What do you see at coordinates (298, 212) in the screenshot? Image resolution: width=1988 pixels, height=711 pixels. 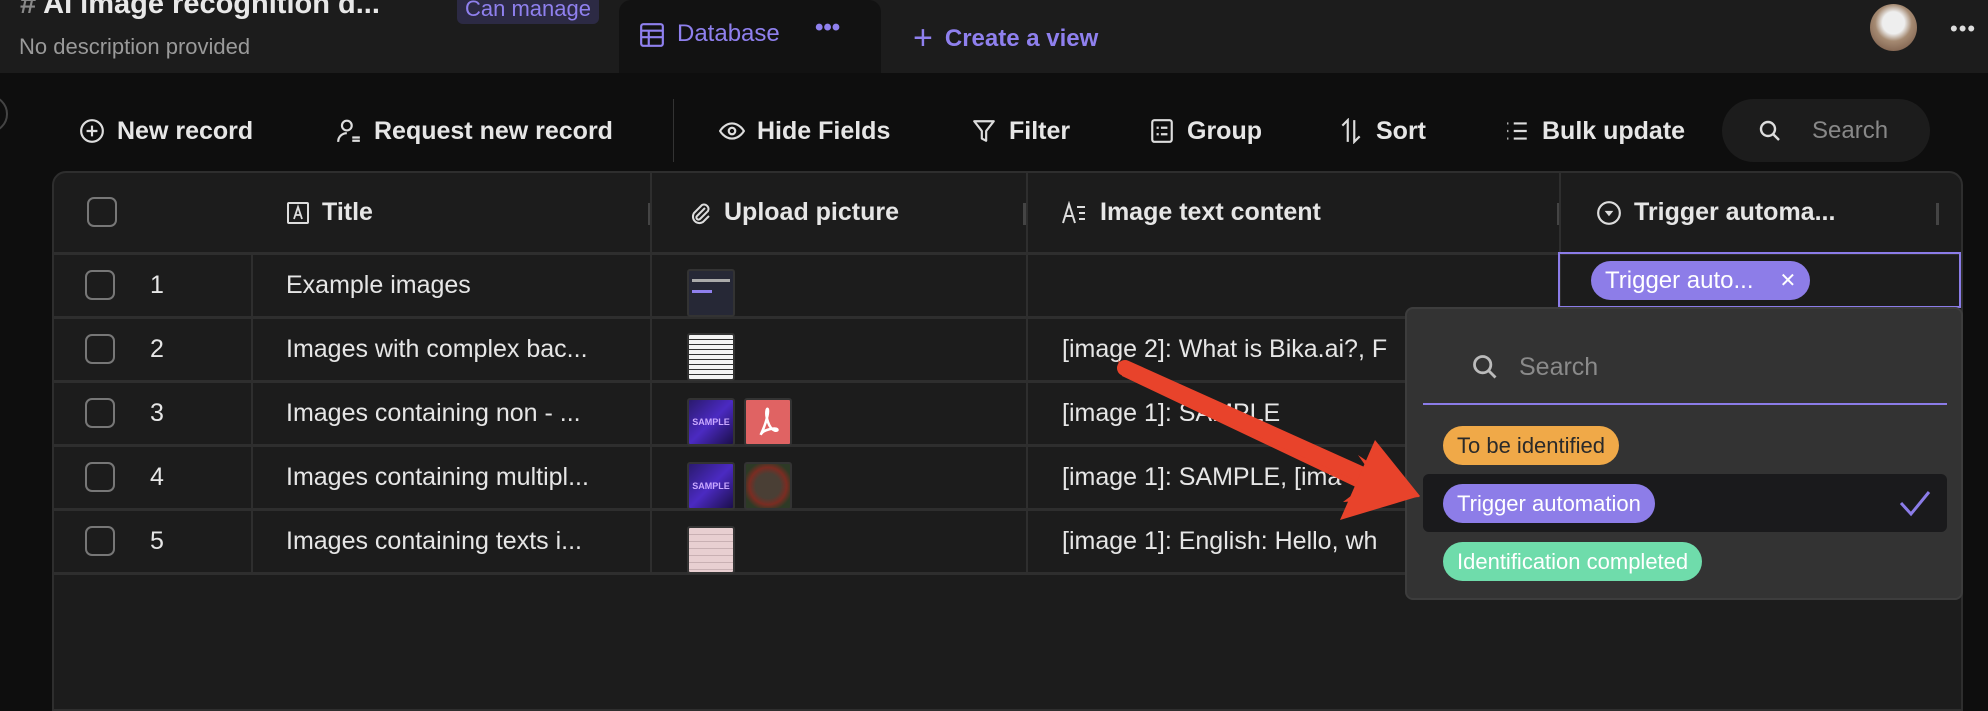 I see `text-field-icon` at bounding box center [298, 212].